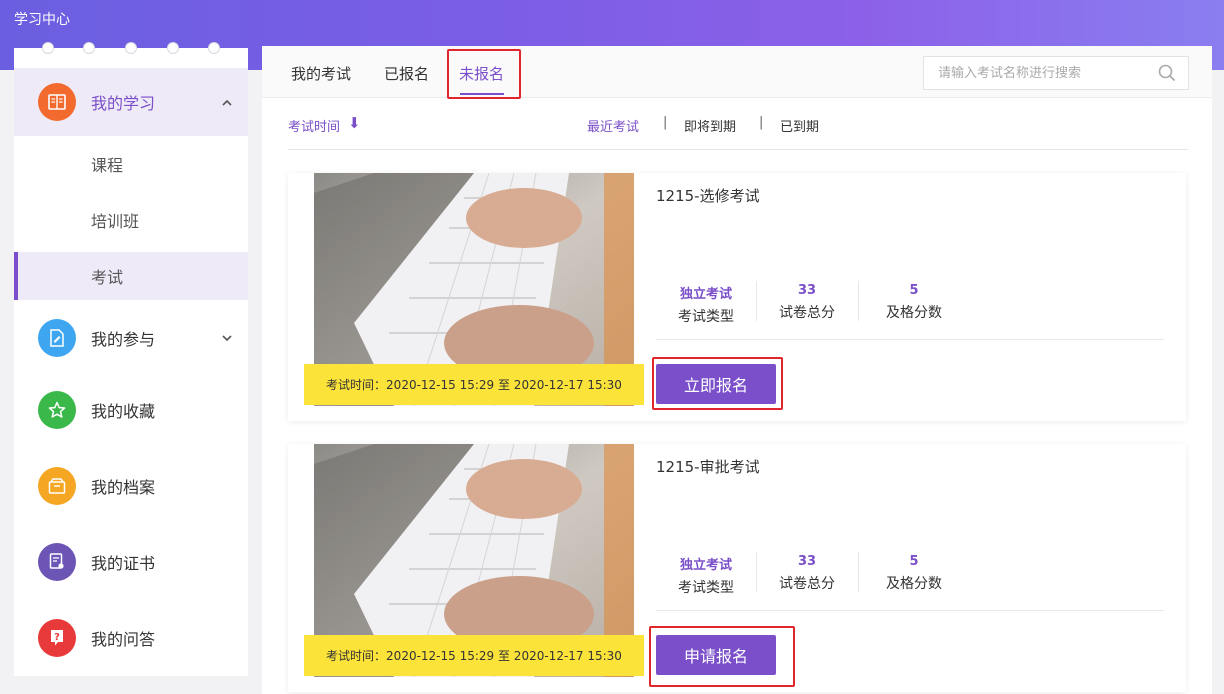  I want to click on filter-recent: 最近考试, so click(613, 125).